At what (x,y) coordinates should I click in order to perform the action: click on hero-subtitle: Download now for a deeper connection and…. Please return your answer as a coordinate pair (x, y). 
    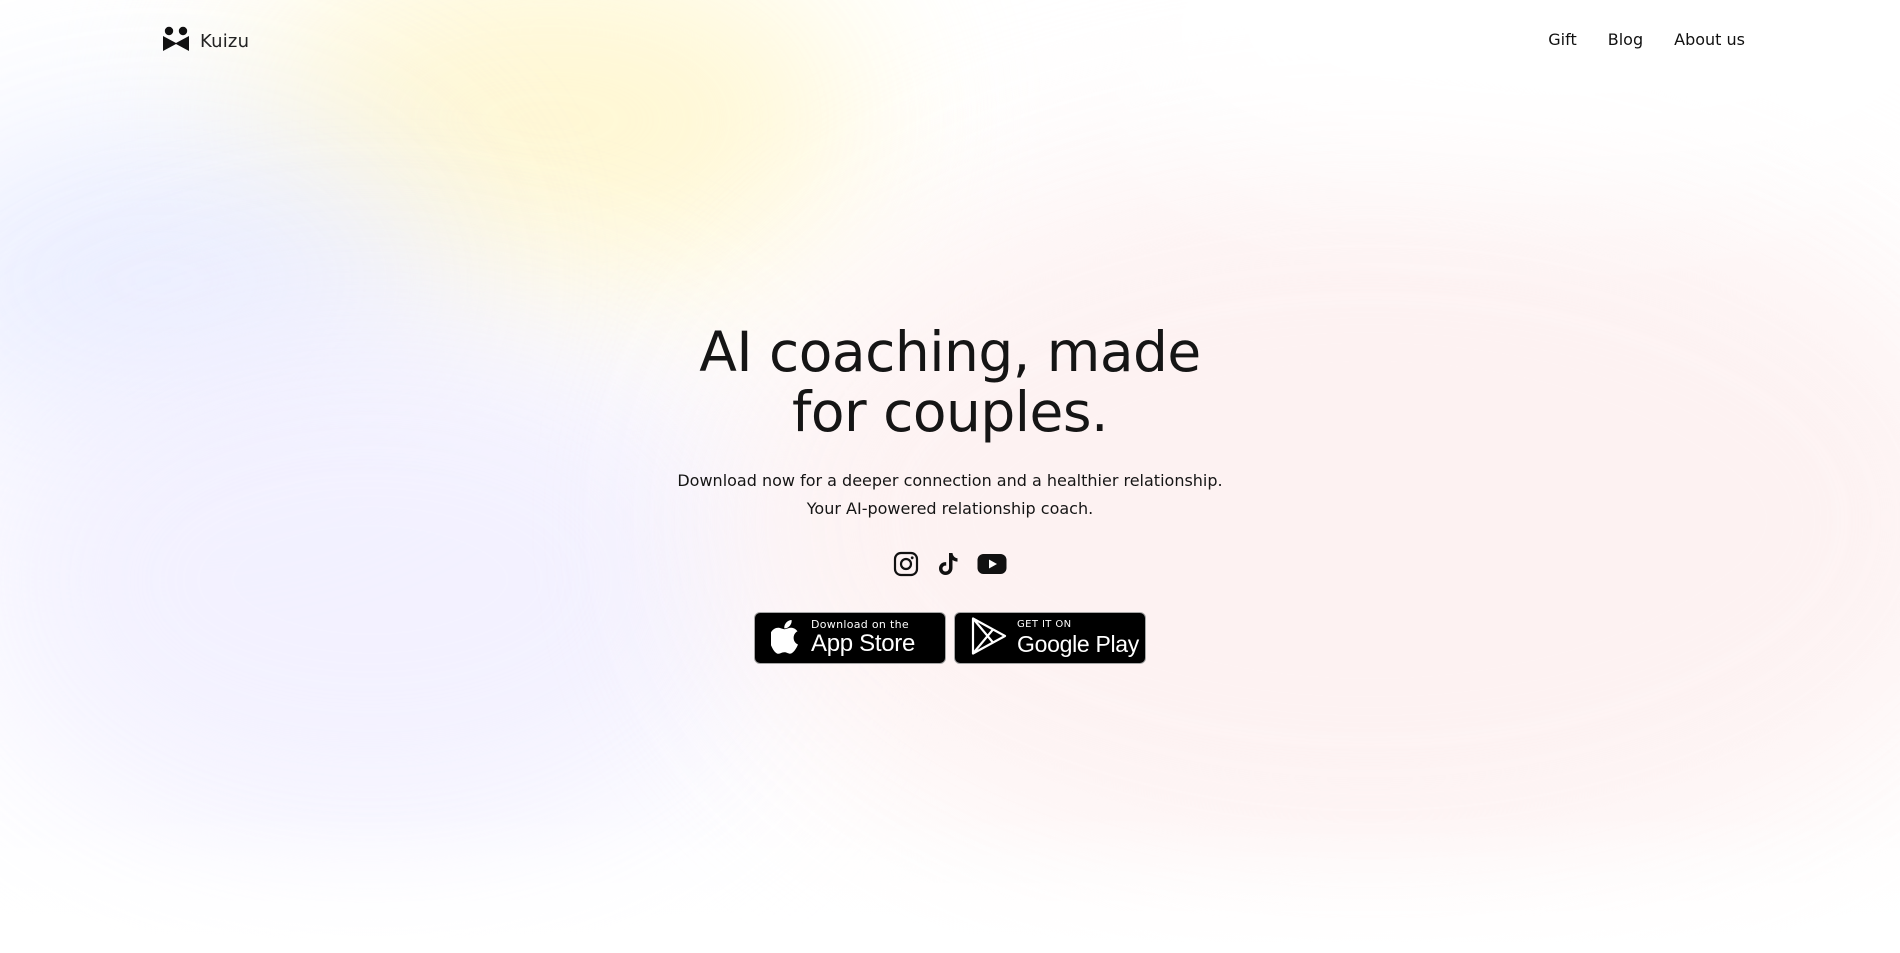
    Looking at the image, I should click on (950, 495).